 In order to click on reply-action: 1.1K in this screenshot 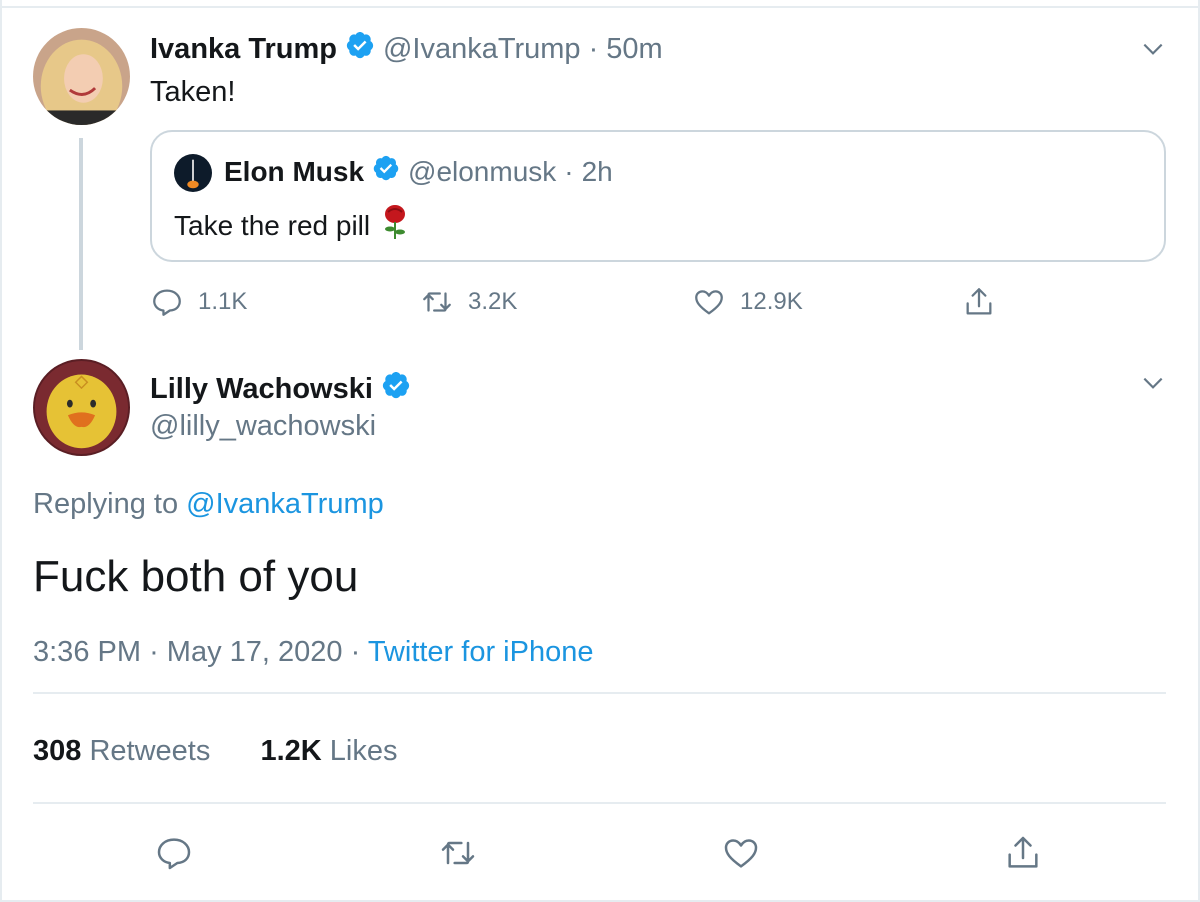, I will do `click(198, 302)`.